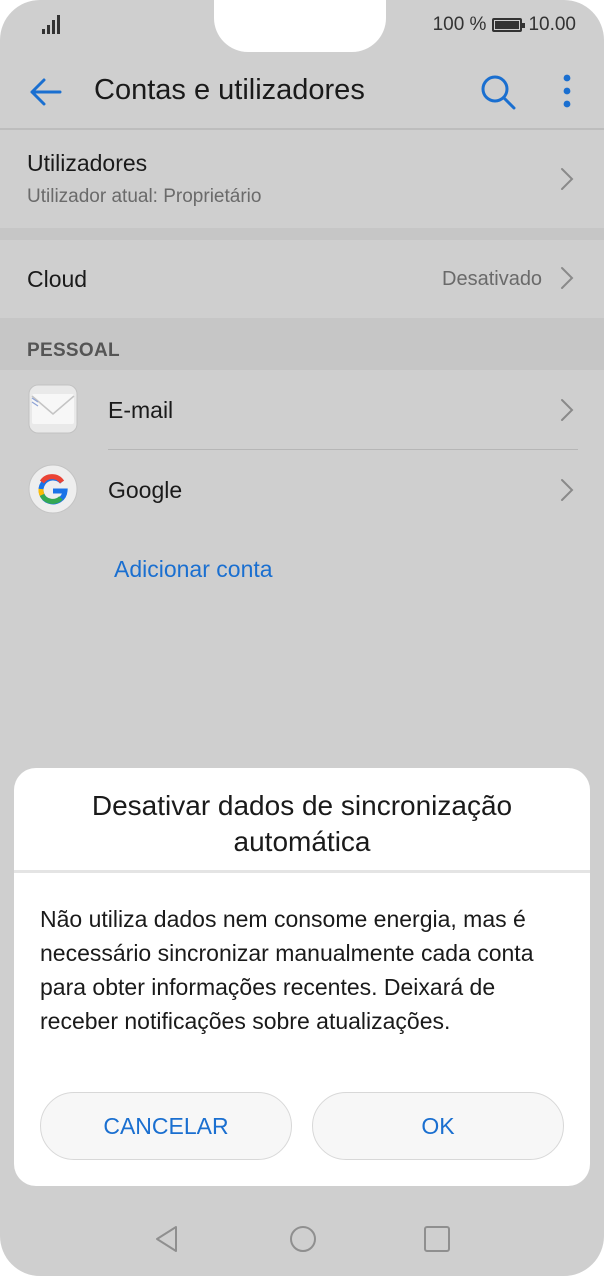 This screenshot has width=604, height=1276. What do you see at coordinates (53, 489) in the screenshot?
I see `google-icon` at bounding box center [53, 489].